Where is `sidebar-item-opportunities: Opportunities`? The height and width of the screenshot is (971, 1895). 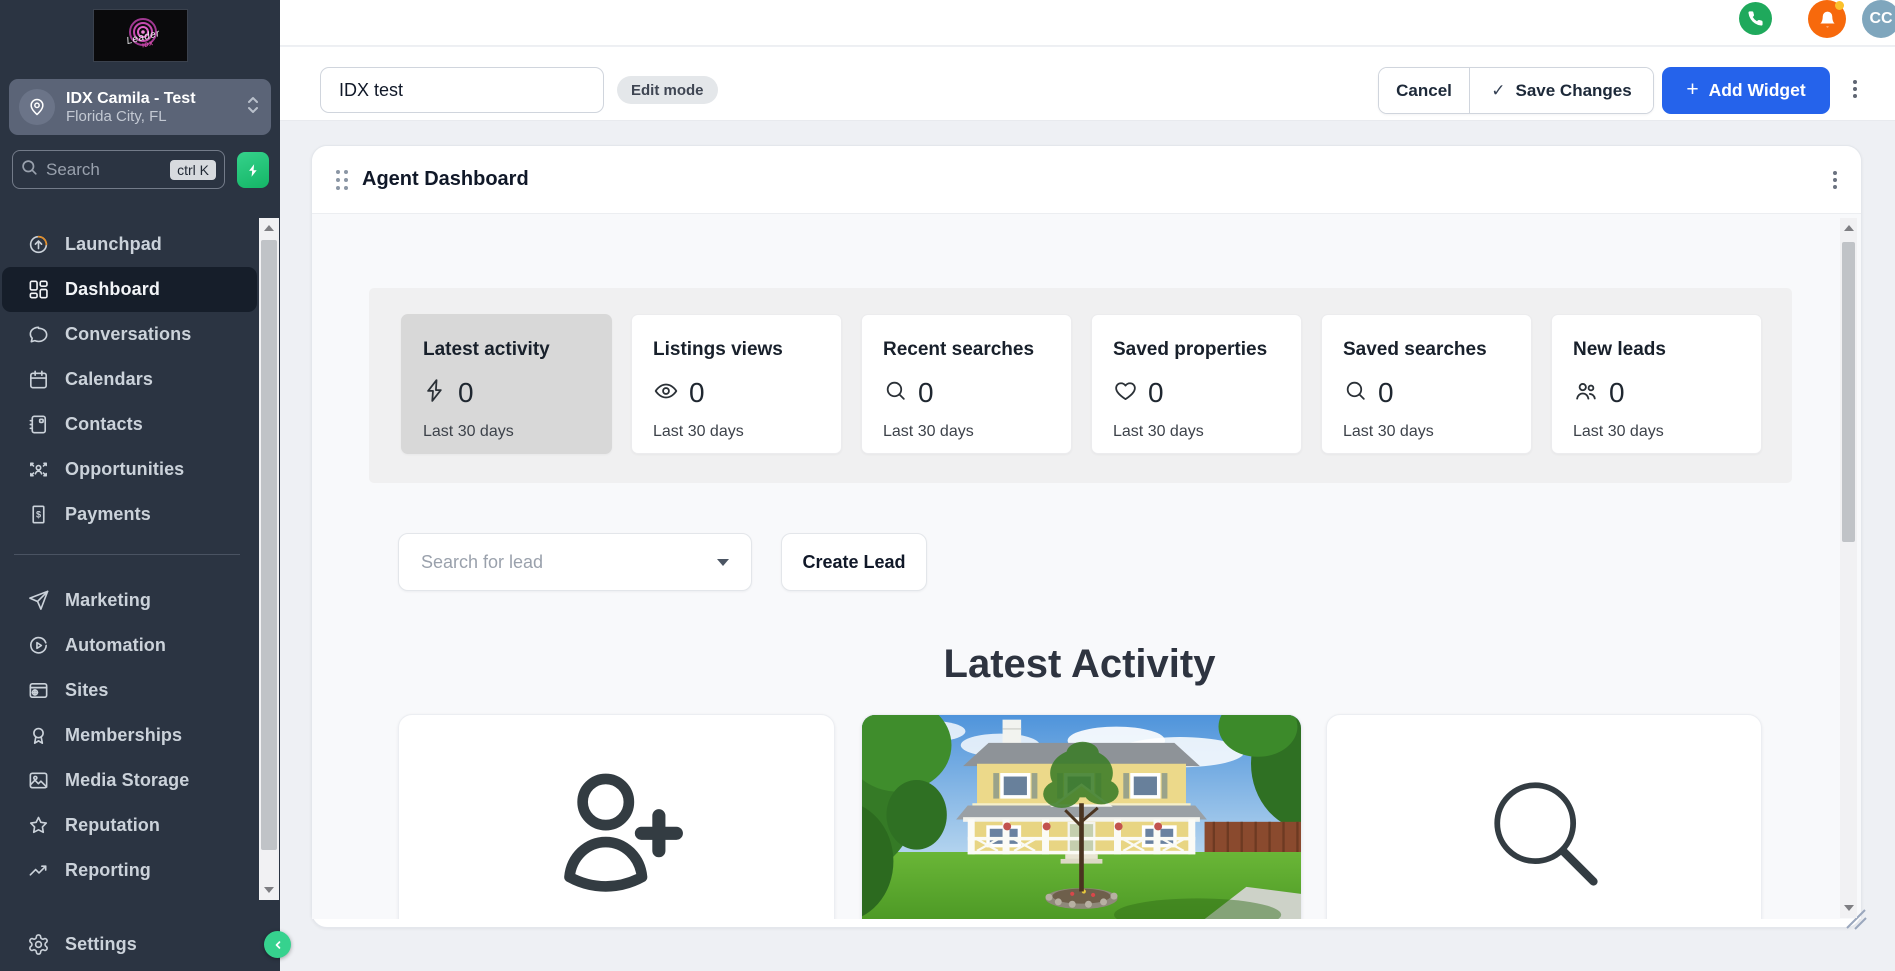
sidebar-item-opportunities: Opportunities is located at coordinates (129, 469).